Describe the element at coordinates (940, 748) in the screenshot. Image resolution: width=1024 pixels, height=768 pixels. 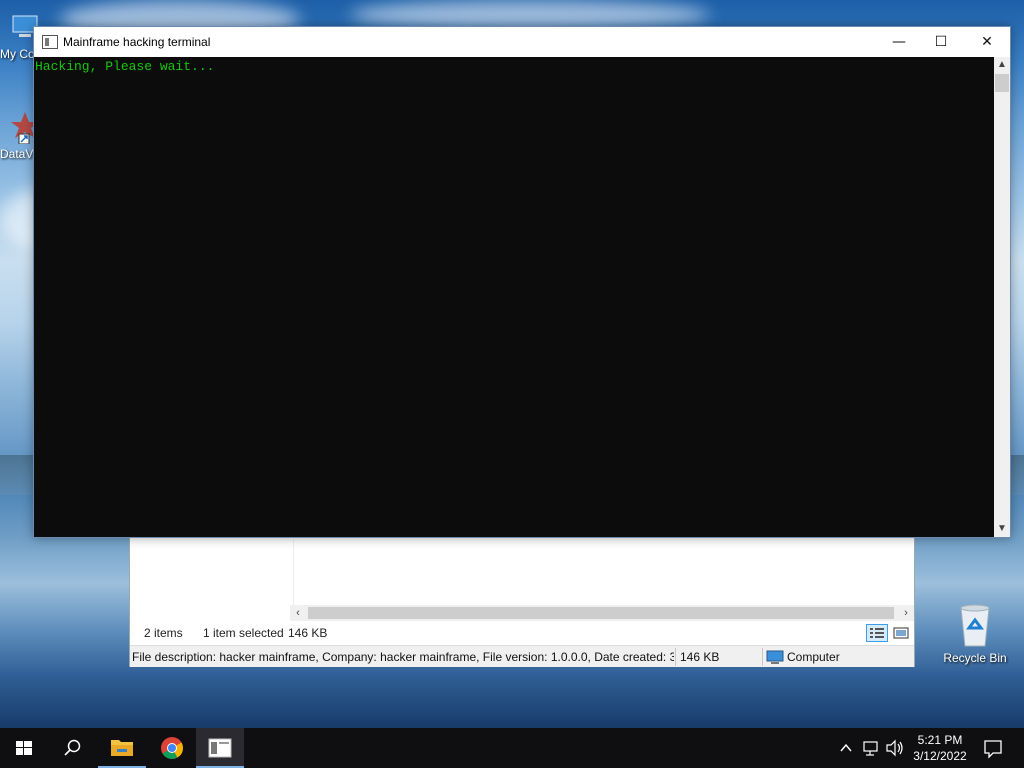
I see `taskbar-clock: 5:21 PM 3/12/2022` at that location.